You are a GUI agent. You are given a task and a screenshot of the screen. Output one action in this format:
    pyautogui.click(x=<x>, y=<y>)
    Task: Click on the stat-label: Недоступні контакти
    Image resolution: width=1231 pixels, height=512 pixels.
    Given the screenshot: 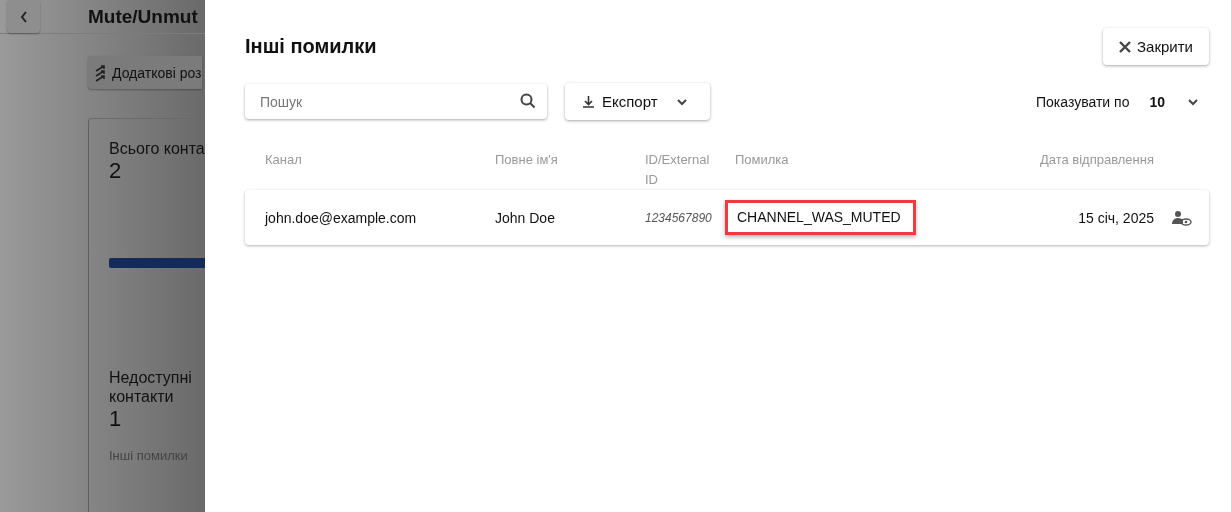 What is the action you would take?
    pyautogui.click(x=151, y=387)
    